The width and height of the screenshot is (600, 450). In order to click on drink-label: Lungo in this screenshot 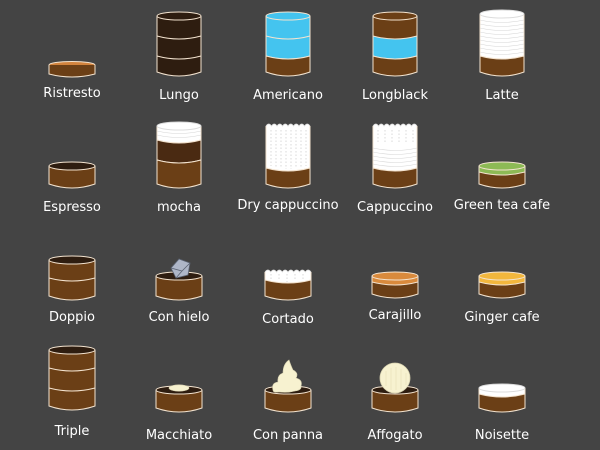, I will do `click(179, 95)`.